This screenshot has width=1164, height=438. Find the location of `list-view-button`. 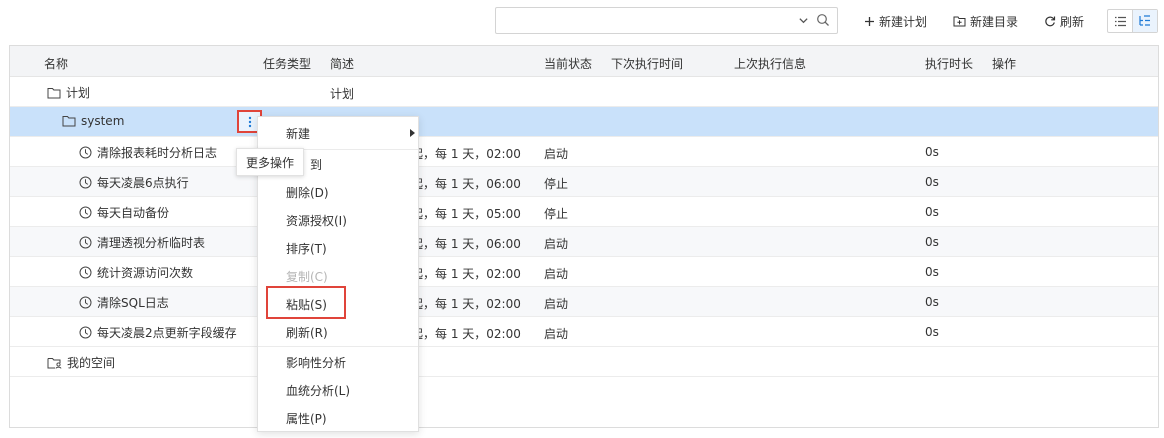

list-view-button is located at coordinates (1120, 21).